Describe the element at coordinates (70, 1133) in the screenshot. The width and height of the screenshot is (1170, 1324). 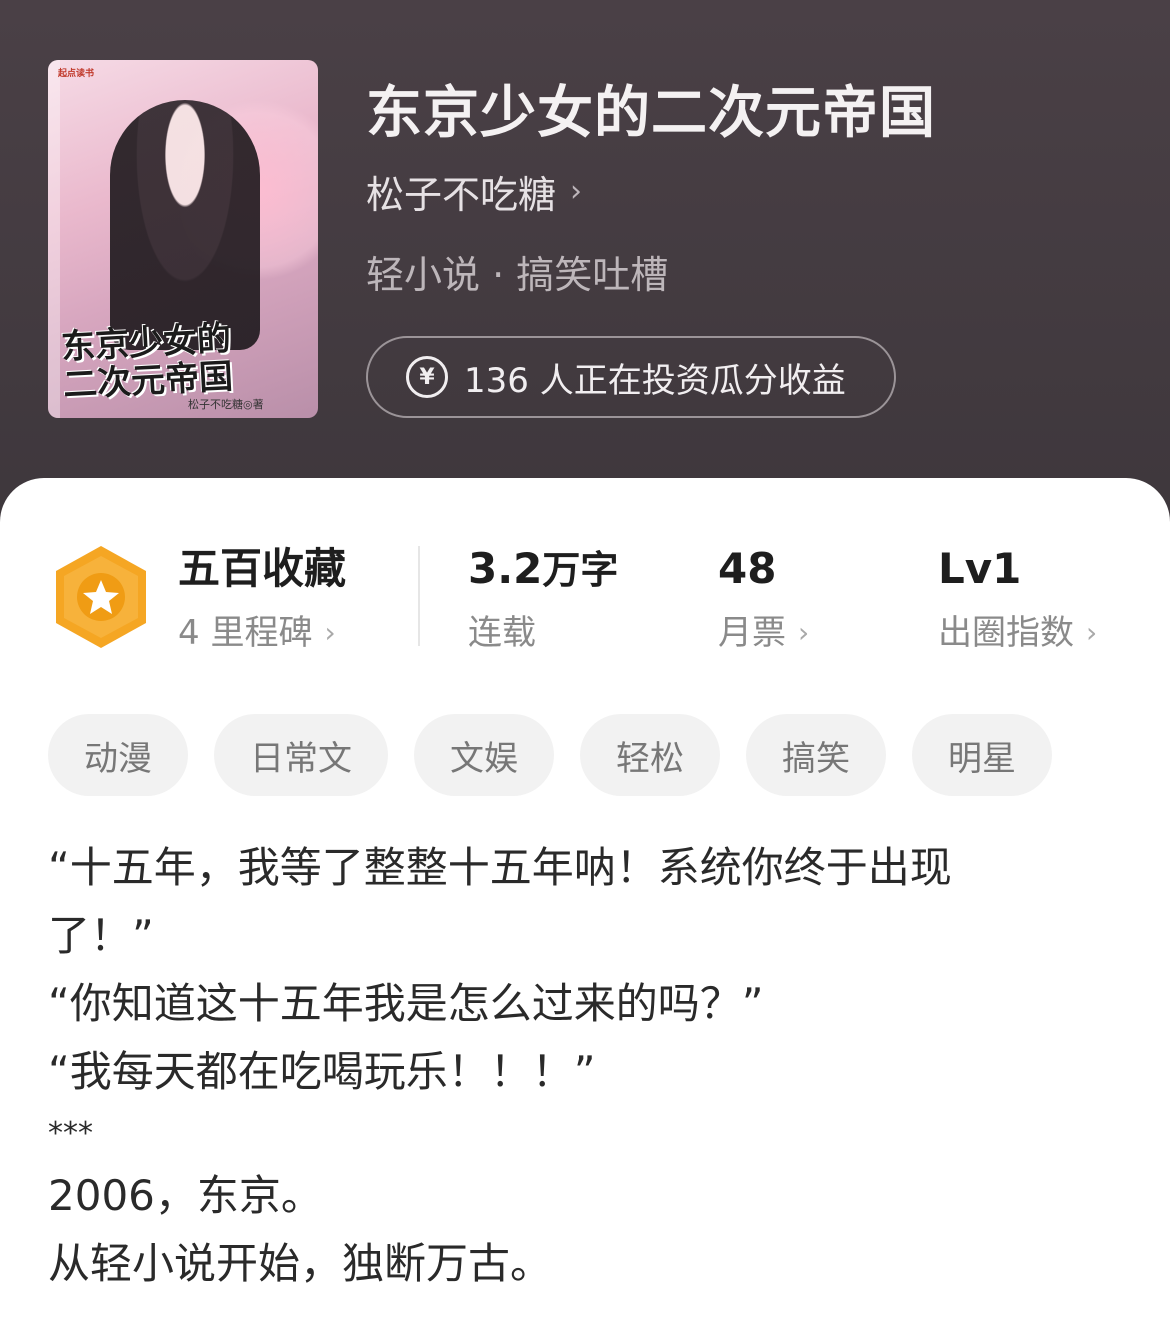
I see `synopsis-line: ***` at that location.